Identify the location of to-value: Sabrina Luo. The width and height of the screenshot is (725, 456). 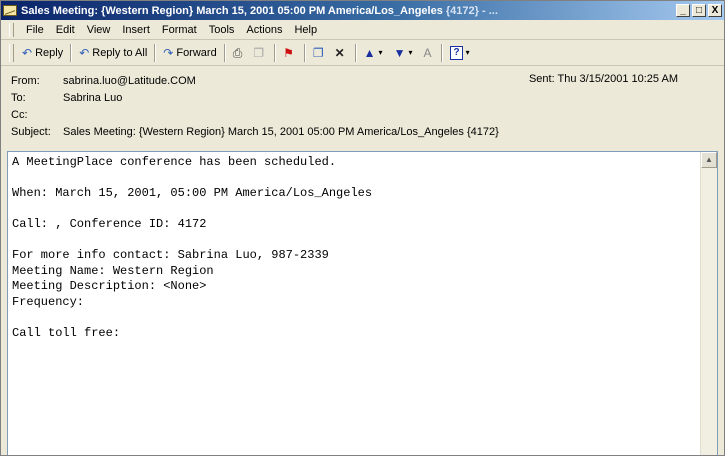
(92, 98).